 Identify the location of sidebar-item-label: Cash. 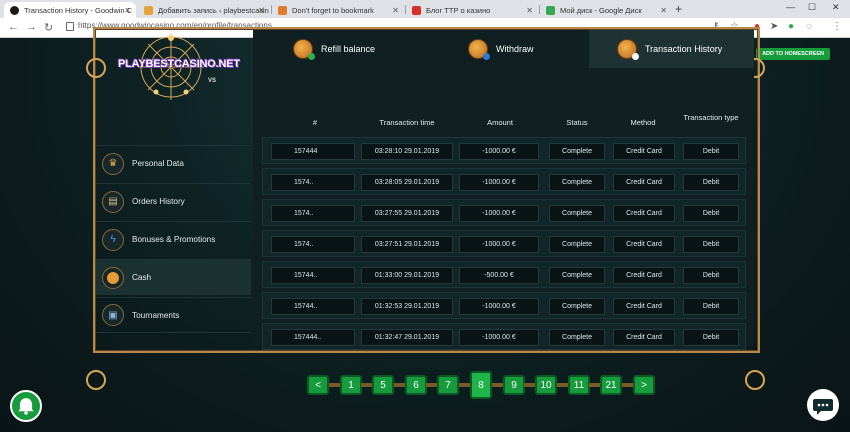
(142, 277).